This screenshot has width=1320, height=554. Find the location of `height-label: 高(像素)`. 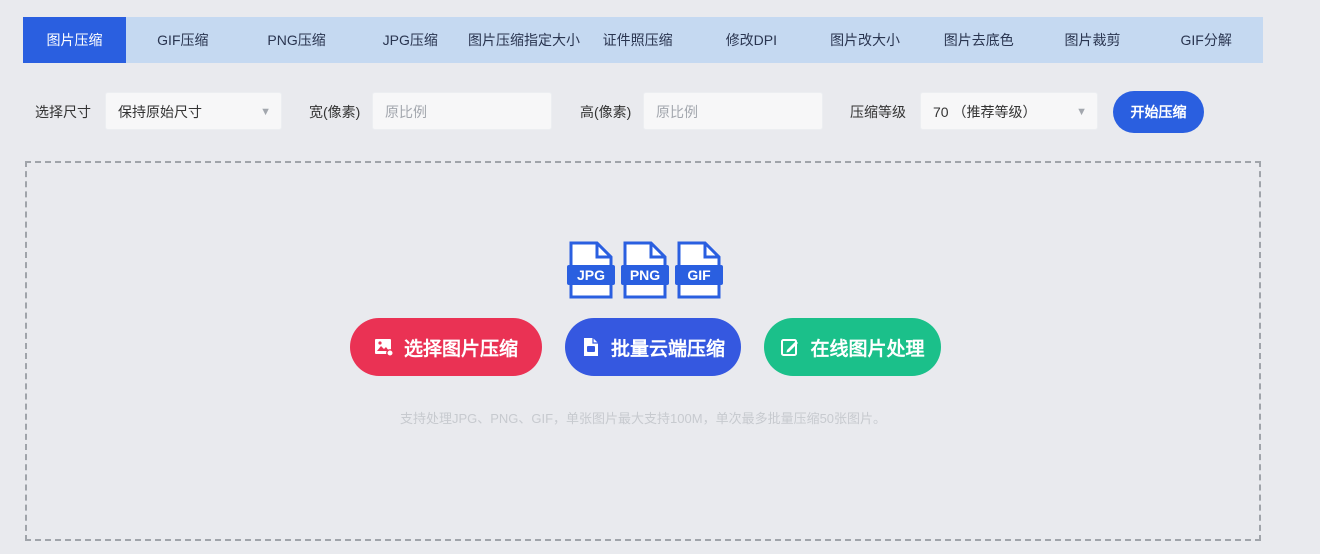

height-label: 高(像素) is located at coordinates (606, 112).